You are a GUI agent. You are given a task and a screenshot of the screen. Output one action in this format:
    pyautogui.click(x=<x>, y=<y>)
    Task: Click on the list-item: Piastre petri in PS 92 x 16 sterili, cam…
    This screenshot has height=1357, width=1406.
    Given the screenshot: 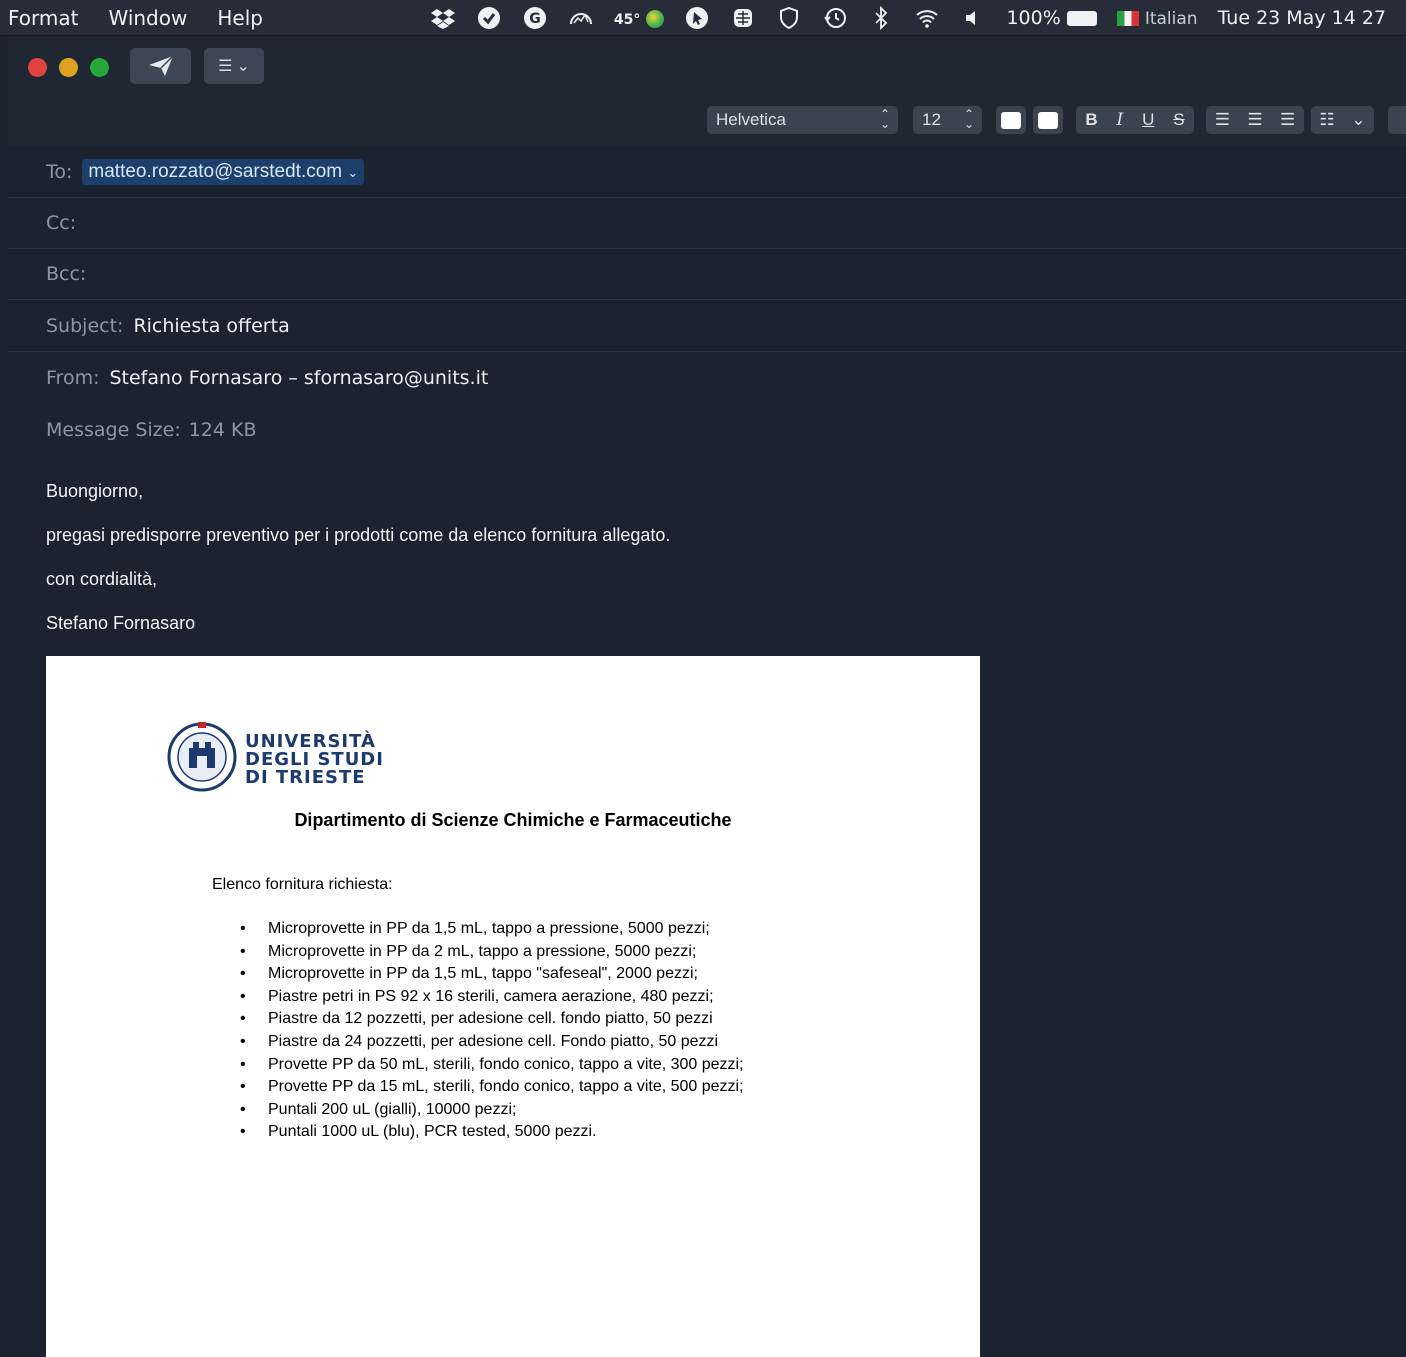 What is the action you would take?
    pyautogui.click(x=492, y=997)
    